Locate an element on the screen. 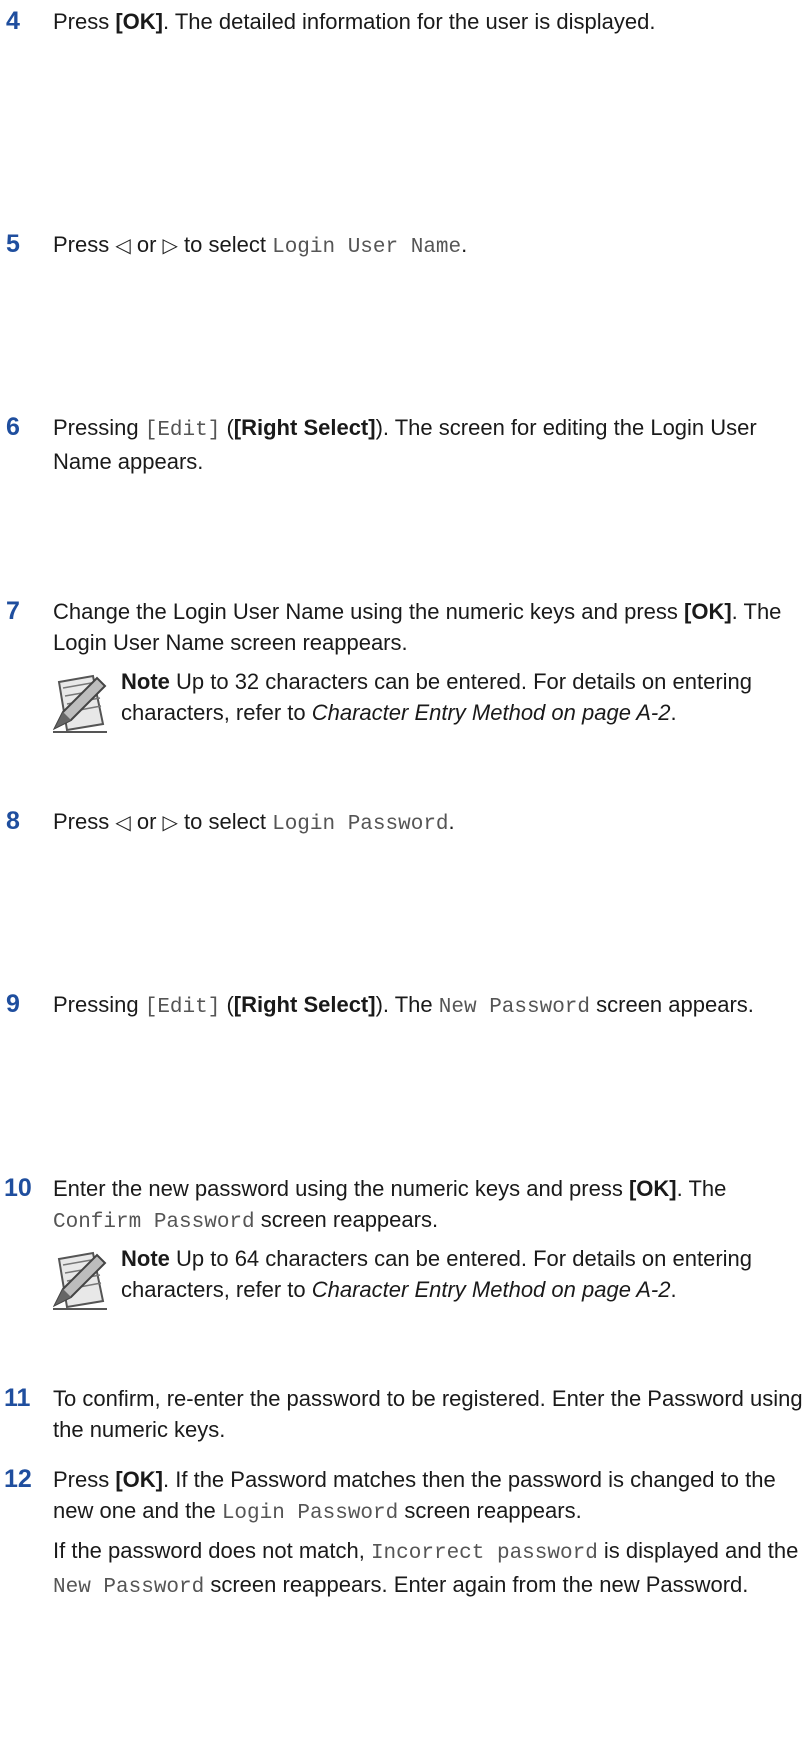  step-text: Press ◁ or ▷ to select Login User Name. is located at coordinates (260, 245).